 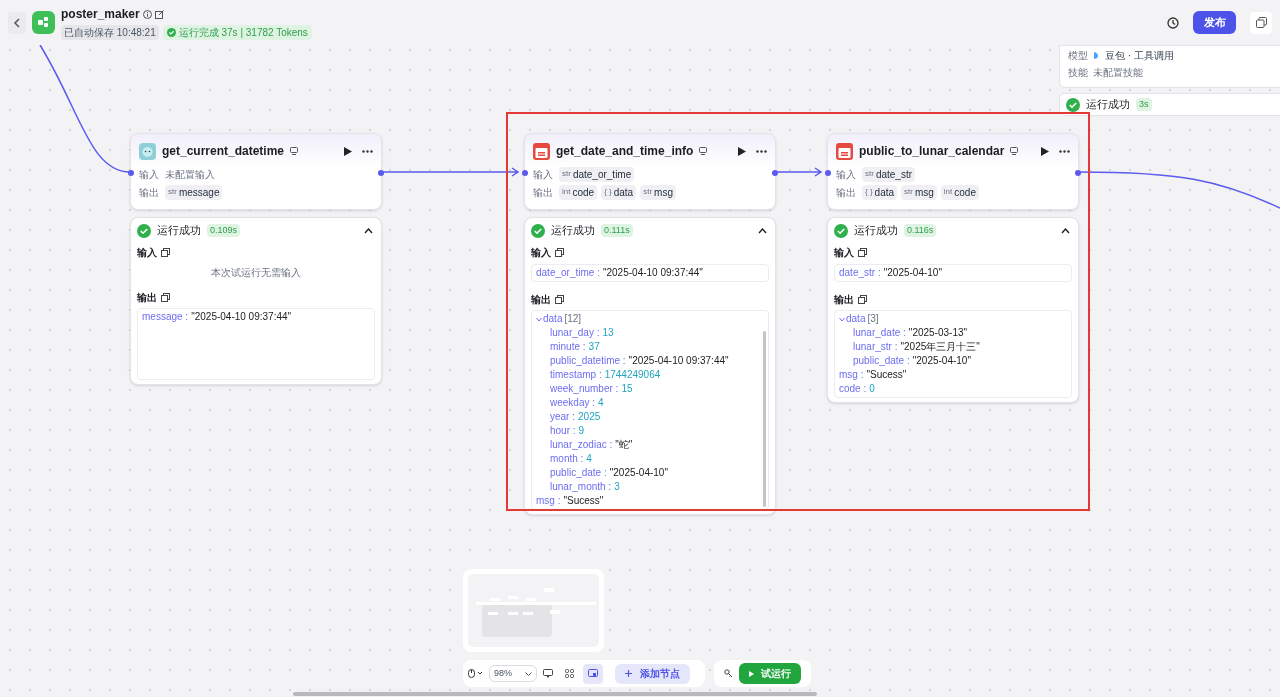 What do you see at coordinates (1173, 22) in the screenshot?
I see `history-icon` at bounding box center [1173, 22].